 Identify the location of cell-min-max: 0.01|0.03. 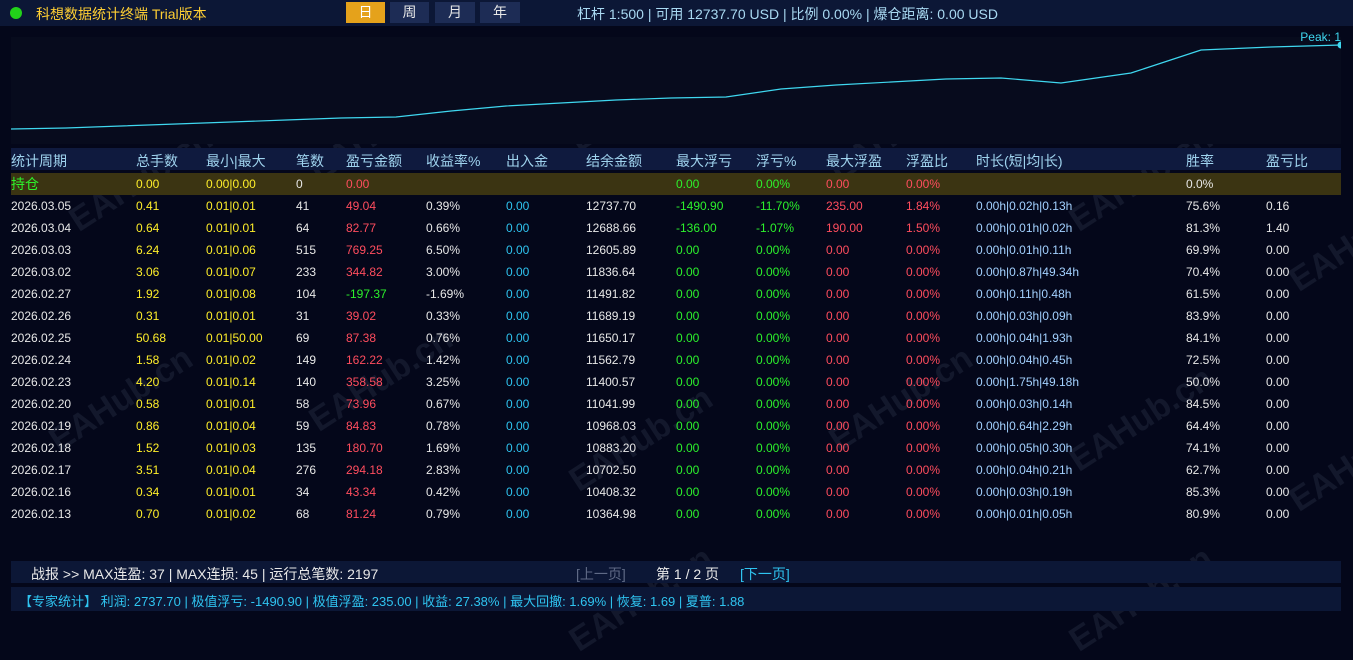
(231, 448).